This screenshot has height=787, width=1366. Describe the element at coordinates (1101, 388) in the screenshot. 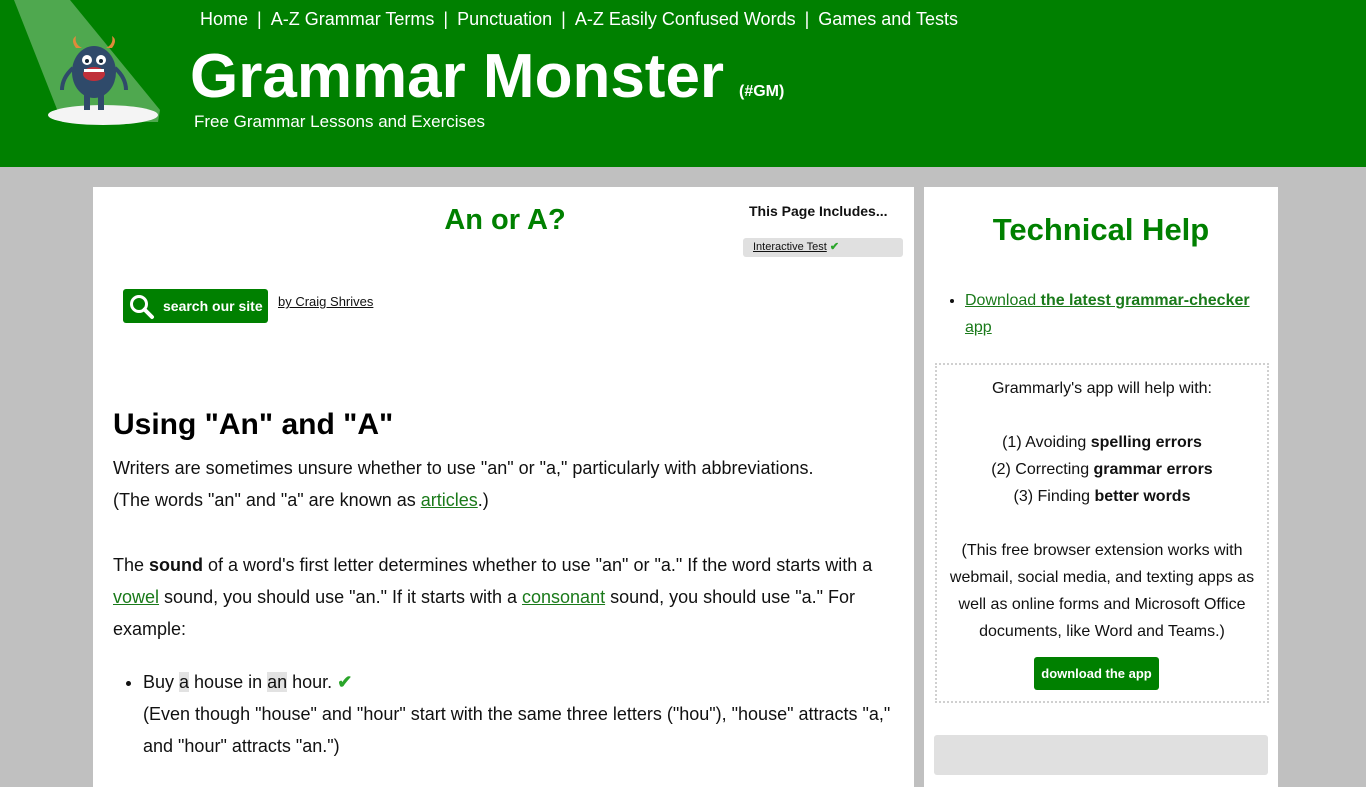

I see `promo-intro: Grammarly's app will help with:` at that location.